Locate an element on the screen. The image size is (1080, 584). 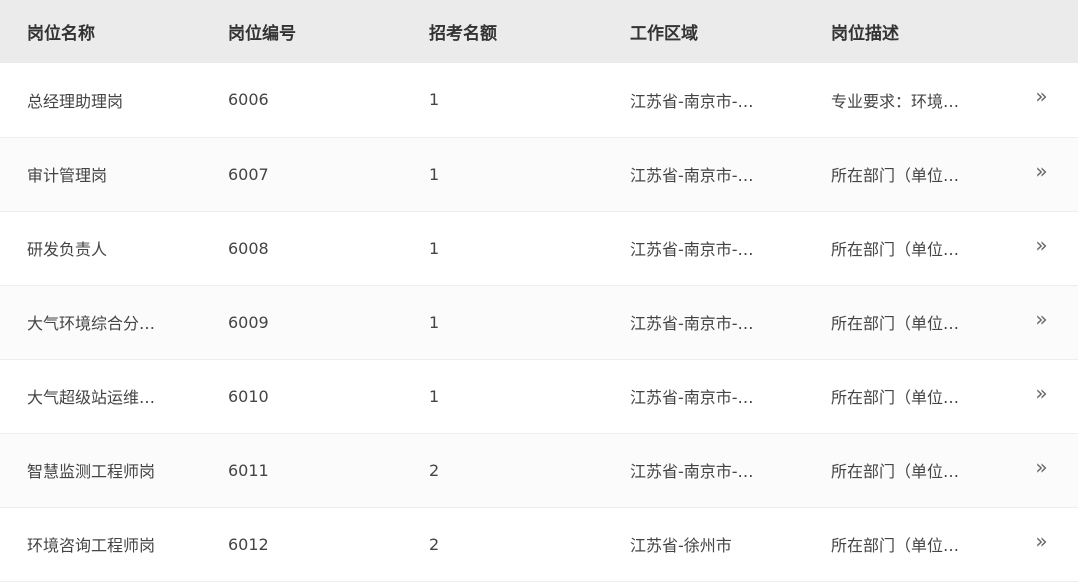
cell-job-code: 6007 is located at coordinates (248, 174).